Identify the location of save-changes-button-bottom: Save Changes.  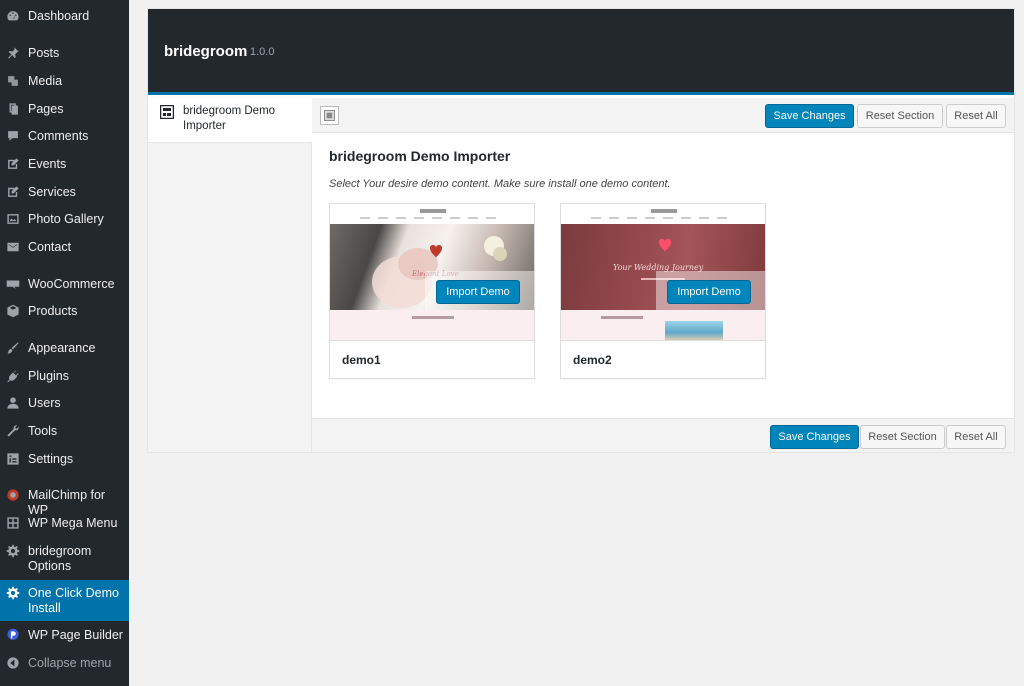
(814, 437).